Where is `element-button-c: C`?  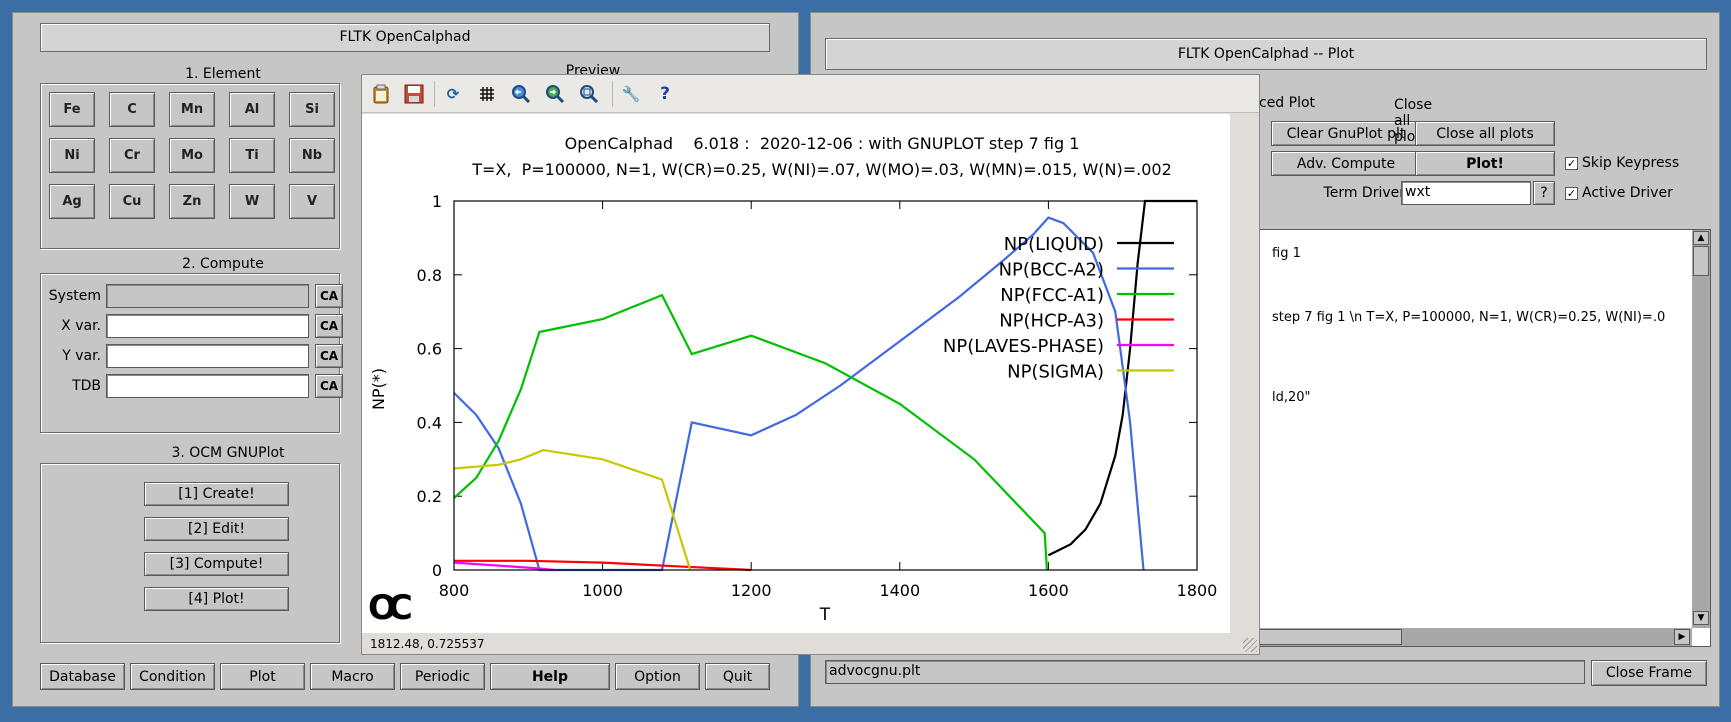 element-button-c: C is located at coordinates (132, 109).